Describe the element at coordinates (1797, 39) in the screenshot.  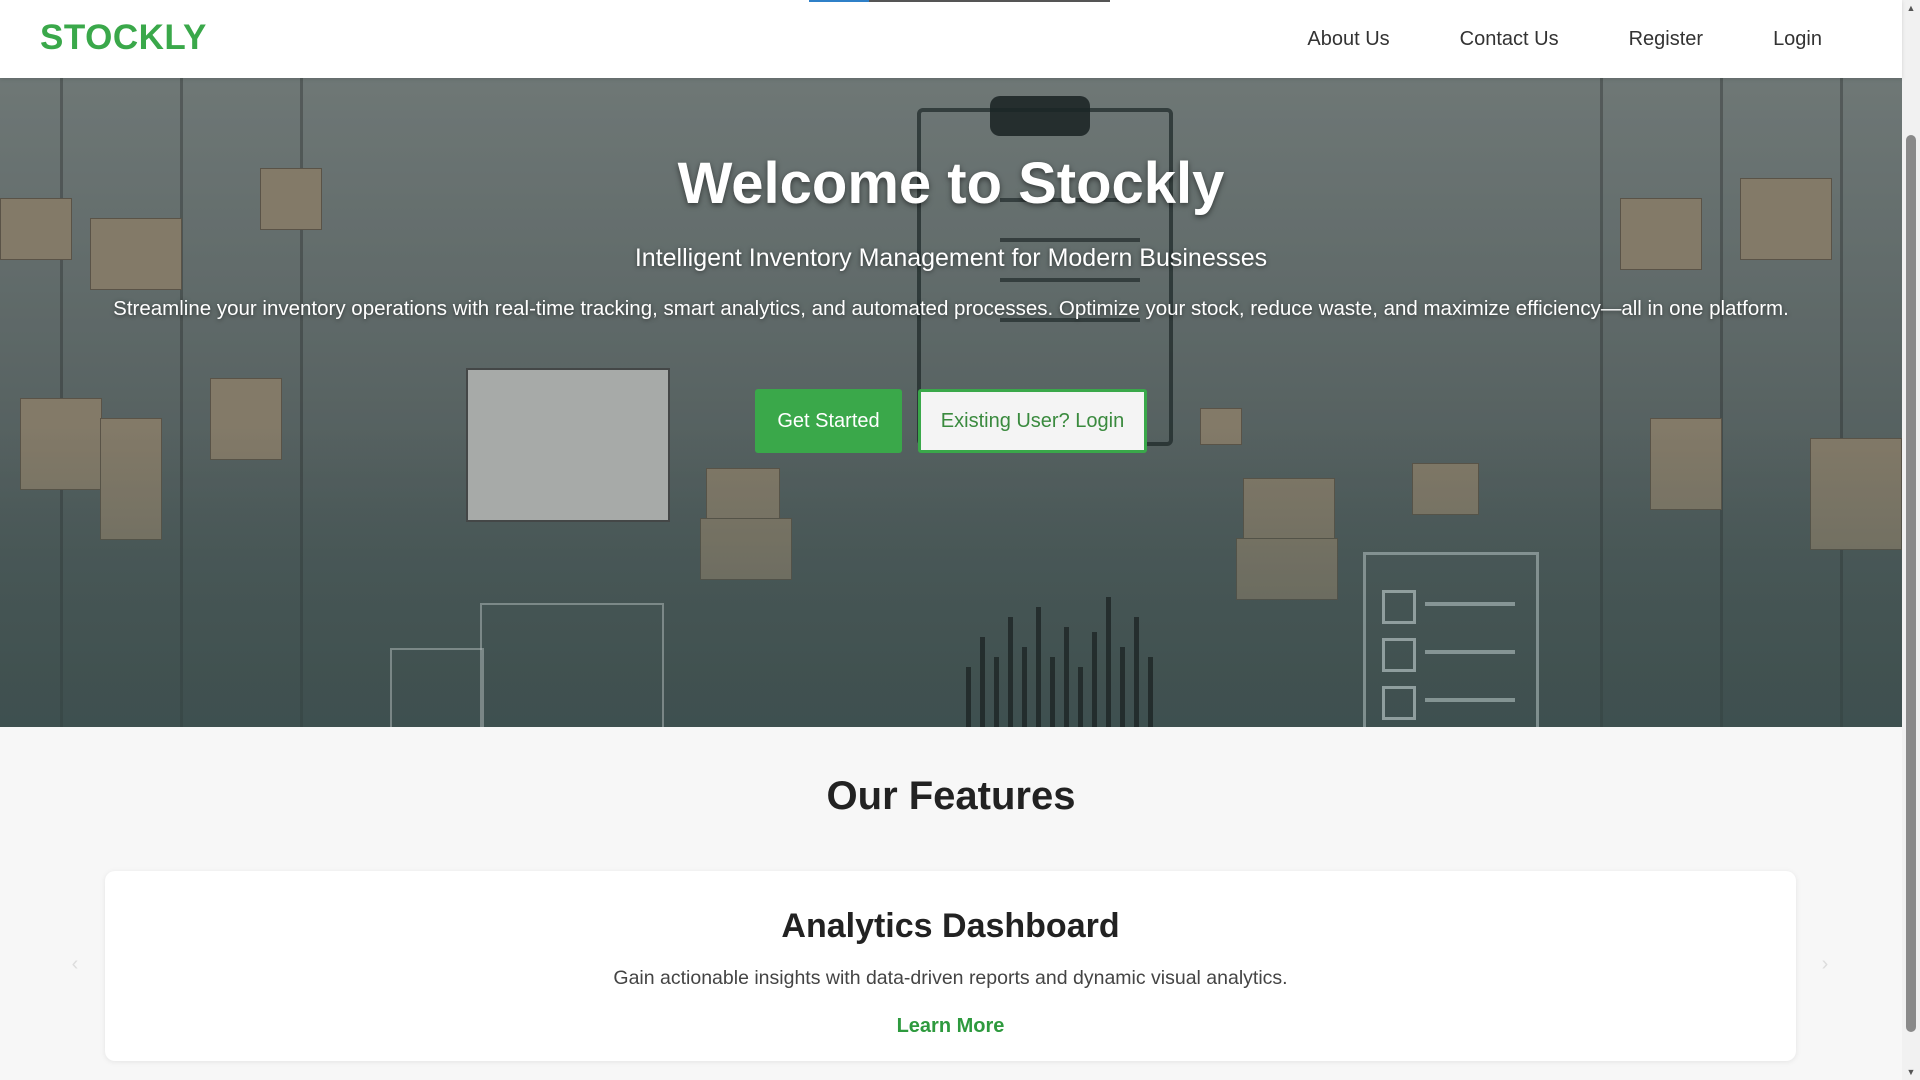
I see `nav-login: Login` at that location.